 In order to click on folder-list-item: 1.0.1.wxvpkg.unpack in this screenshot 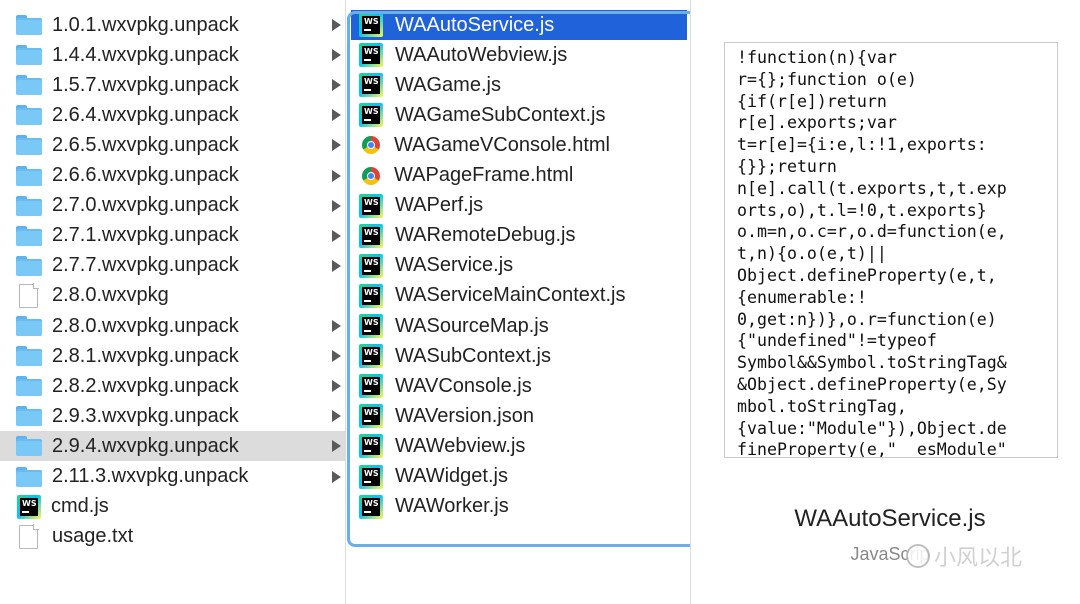, I will do `click(172, 25)`.